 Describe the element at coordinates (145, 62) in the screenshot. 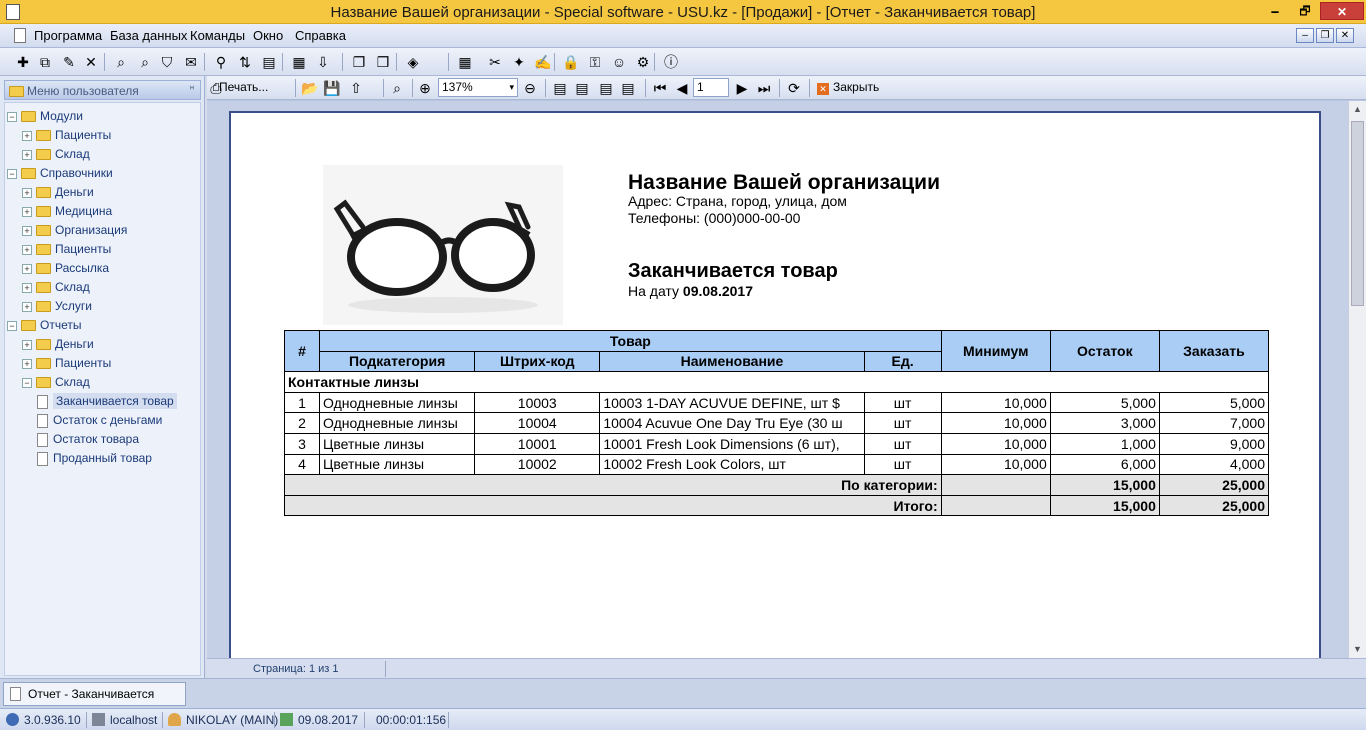

I see `search-replace-icon: ⌕` at that location.